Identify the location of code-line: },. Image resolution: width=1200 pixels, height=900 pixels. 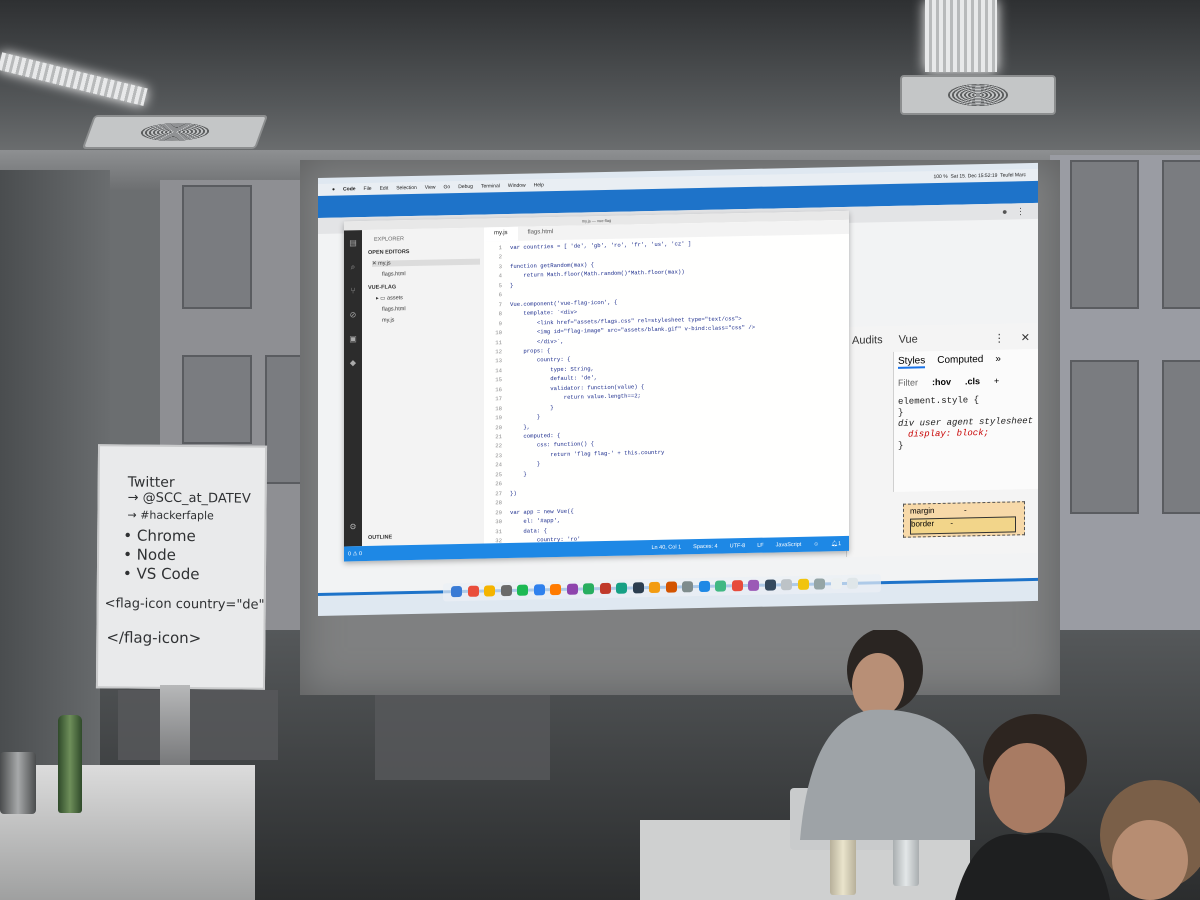
(520, 427).